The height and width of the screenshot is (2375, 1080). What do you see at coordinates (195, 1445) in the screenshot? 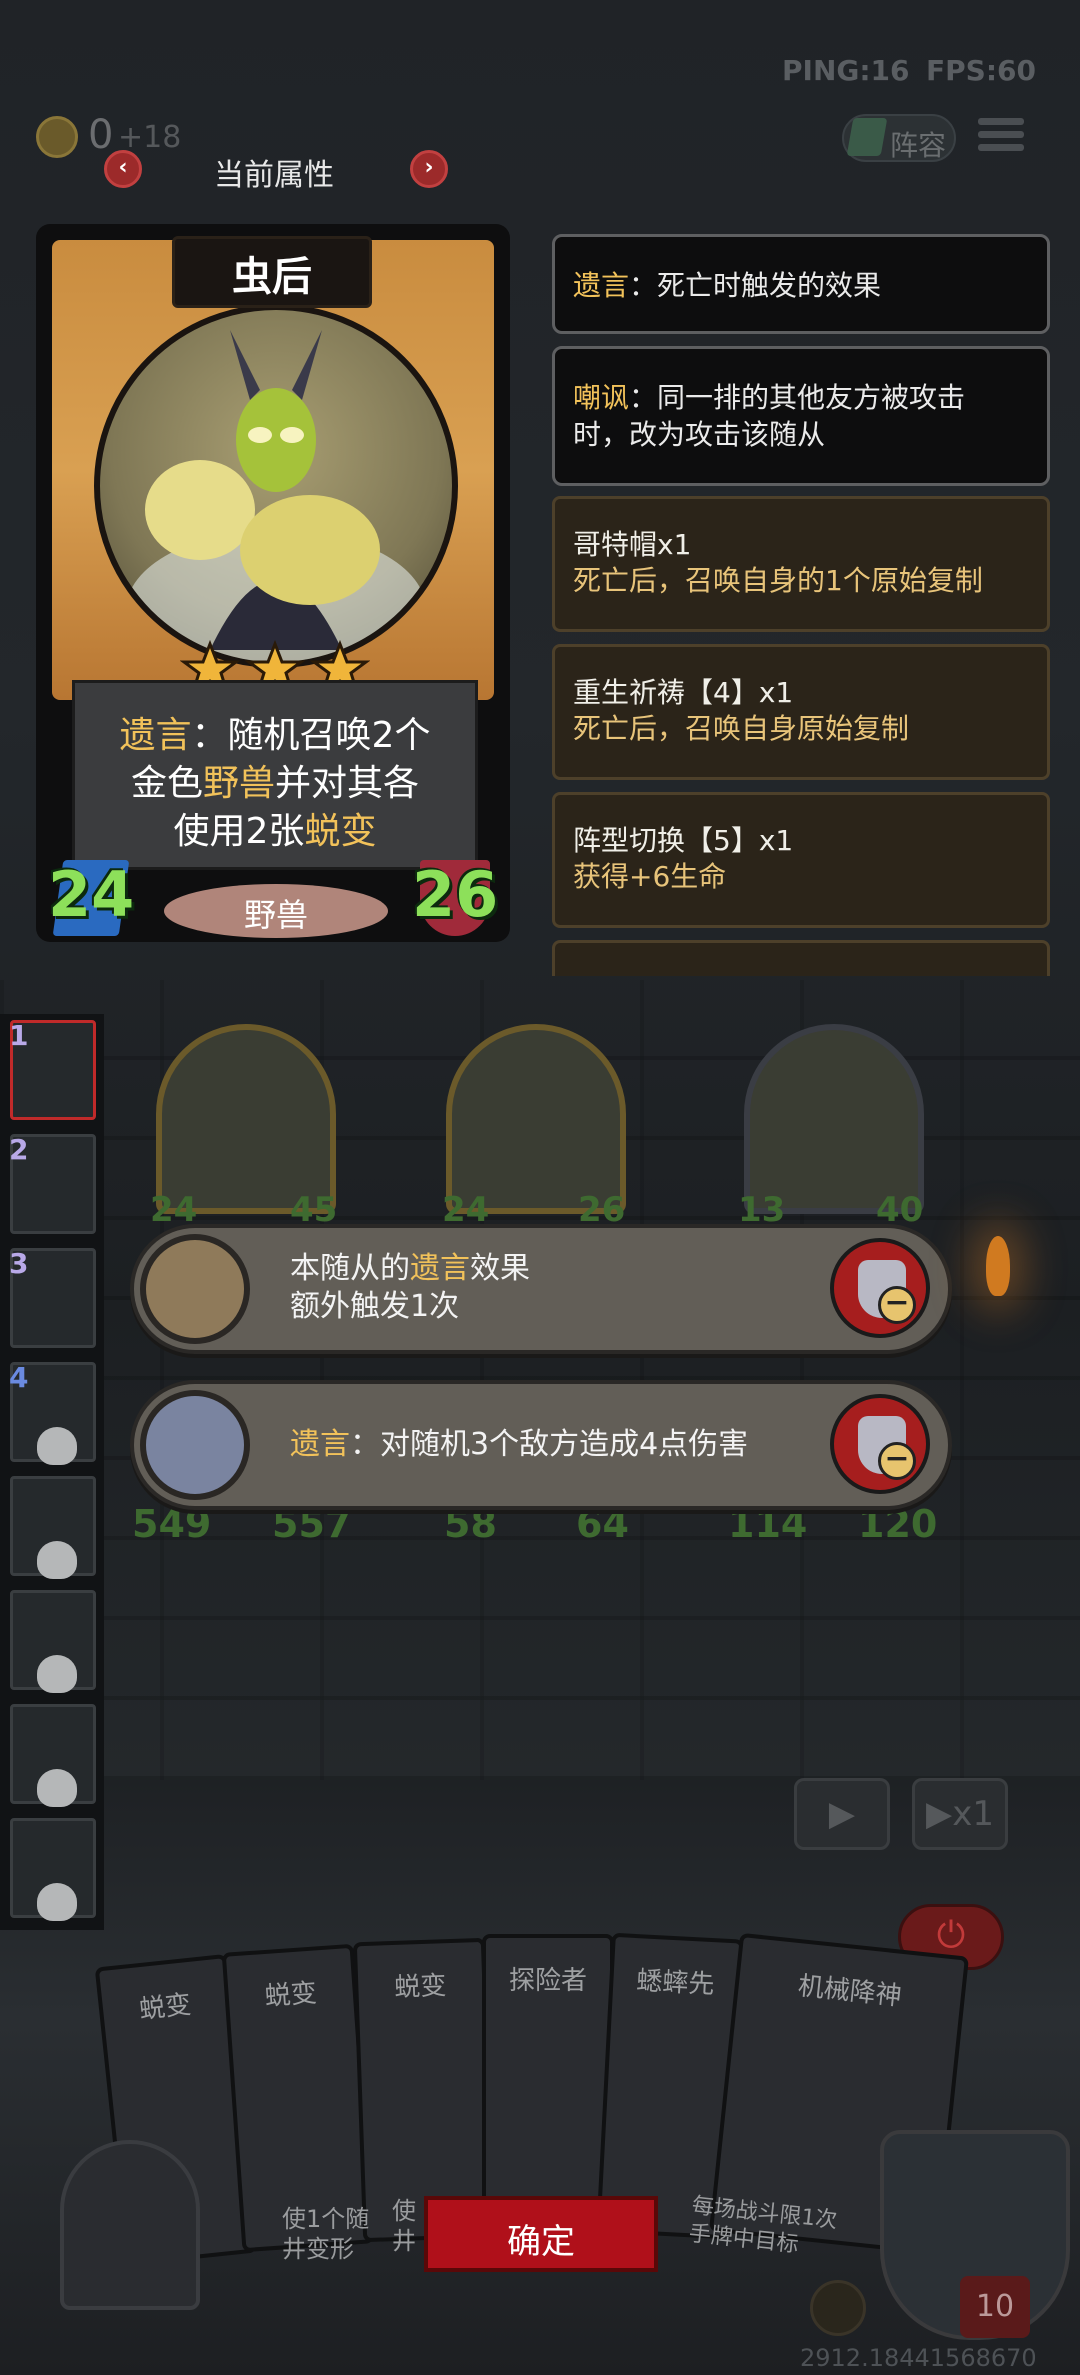
I see `bomb-icon` at bounding box center [195, 1445].